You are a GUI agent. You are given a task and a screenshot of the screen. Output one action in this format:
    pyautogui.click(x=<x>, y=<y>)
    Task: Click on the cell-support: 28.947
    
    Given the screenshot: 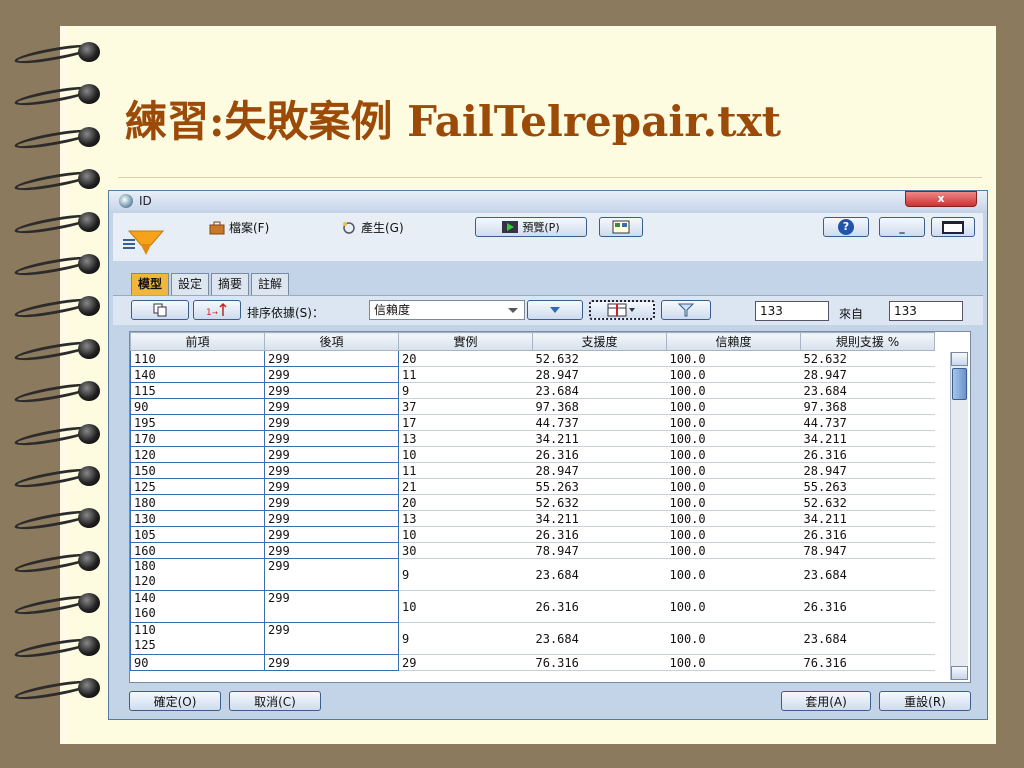 What is the action you would take?
    pyautogui.click(x=599, y=470)
    